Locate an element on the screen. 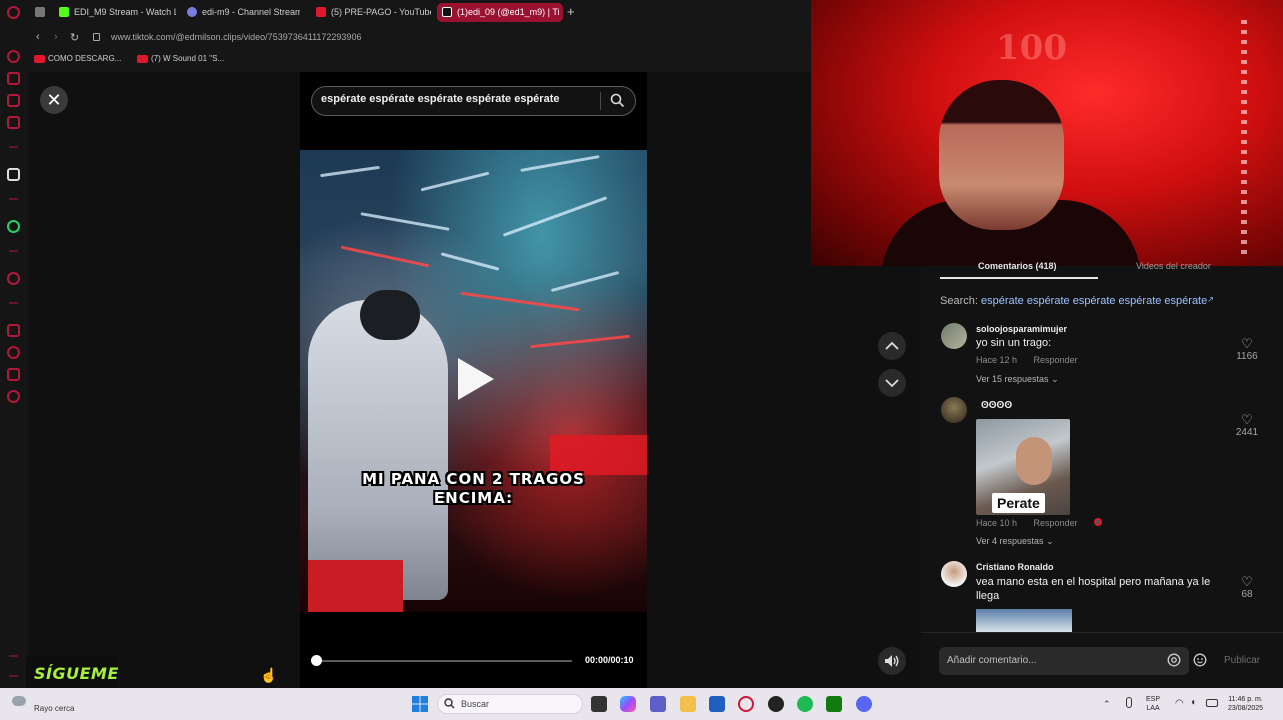  comment-meta: Hace 10 h Responder is located at coordinates (1039, 523).